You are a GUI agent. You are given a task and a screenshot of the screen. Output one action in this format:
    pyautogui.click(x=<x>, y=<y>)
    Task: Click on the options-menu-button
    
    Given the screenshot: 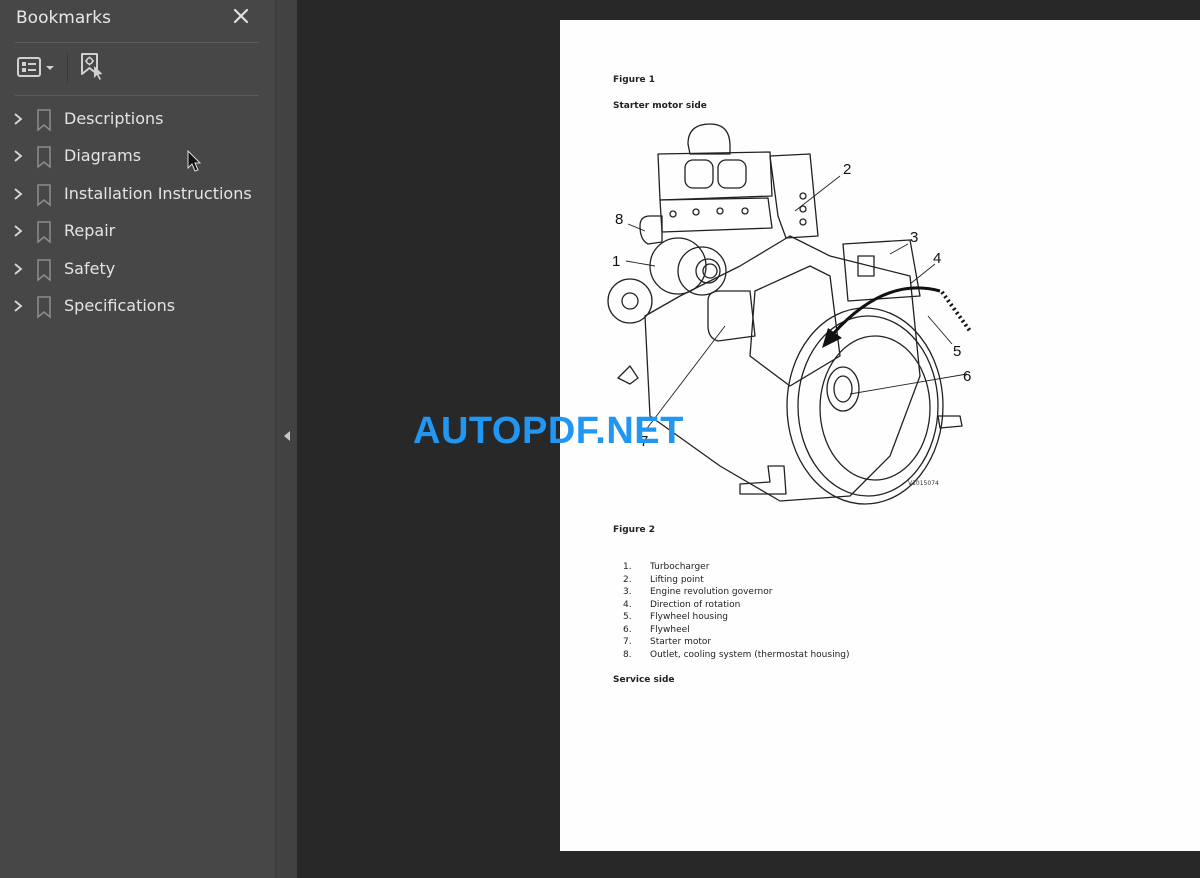 What is the action you would take?
    pyautogui.click(x=38, y=68)
    